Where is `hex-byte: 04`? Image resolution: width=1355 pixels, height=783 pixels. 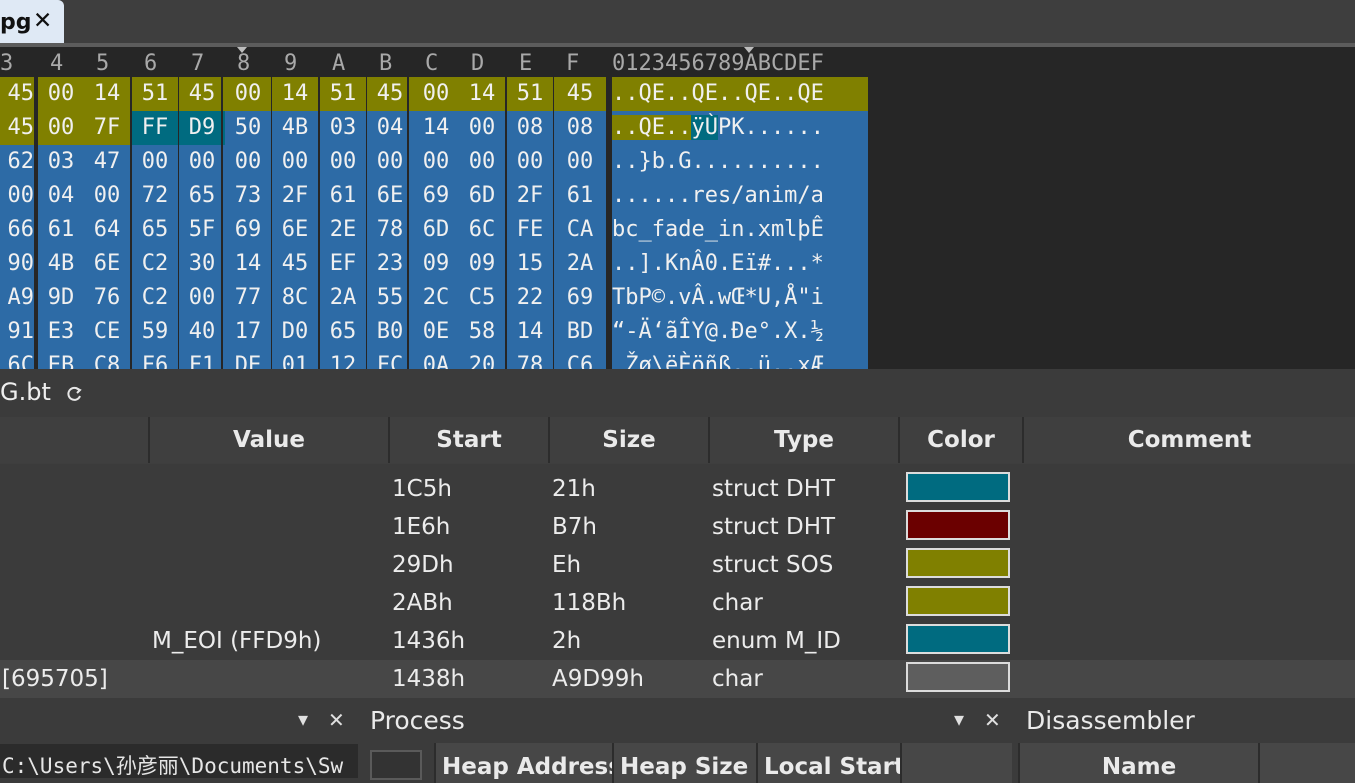
hex-byte: 04 is located at coordinates (61, 196).